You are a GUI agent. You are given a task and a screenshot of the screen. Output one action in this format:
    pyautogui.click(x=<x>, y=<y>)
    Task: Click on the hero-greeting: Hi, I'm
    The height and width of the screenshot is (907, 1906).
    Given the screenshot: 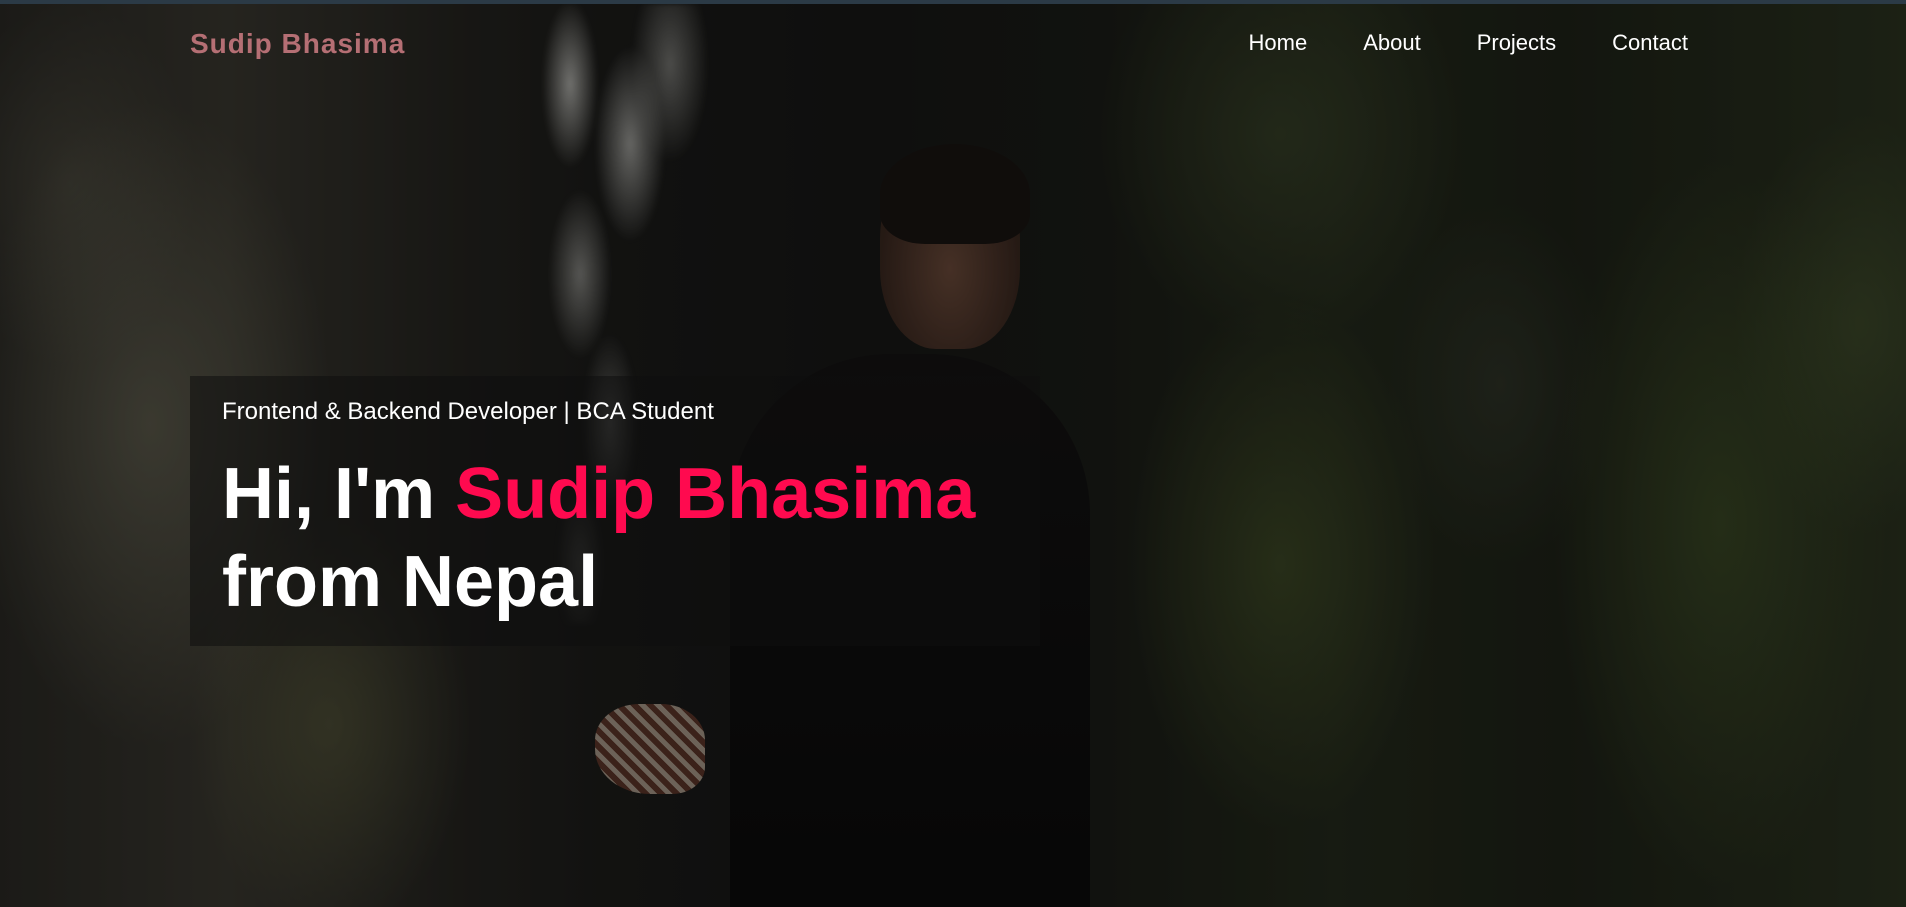 What is the action you would take?
    pyautogui.click(x=329, y=494)
    